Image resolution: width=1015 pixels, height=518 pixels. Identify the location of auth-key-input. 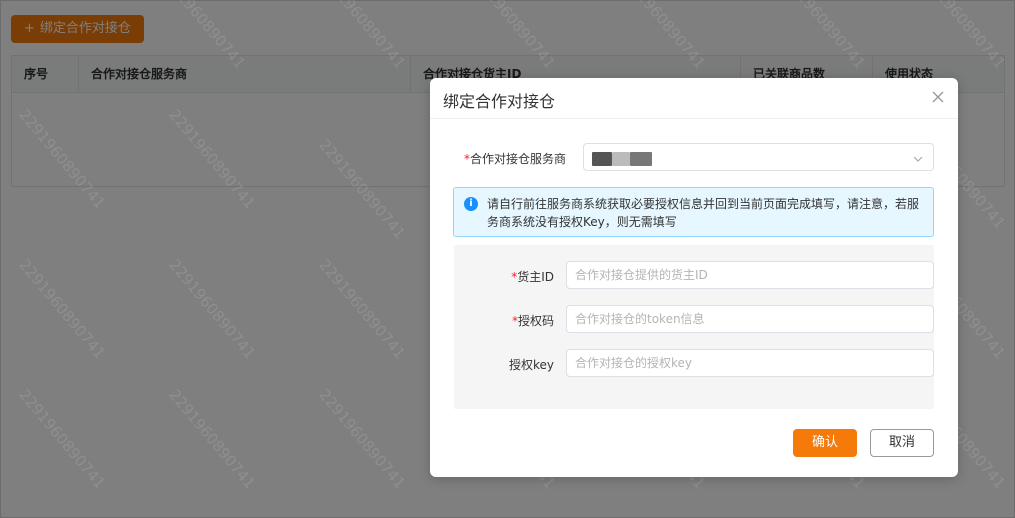
(750, 363).